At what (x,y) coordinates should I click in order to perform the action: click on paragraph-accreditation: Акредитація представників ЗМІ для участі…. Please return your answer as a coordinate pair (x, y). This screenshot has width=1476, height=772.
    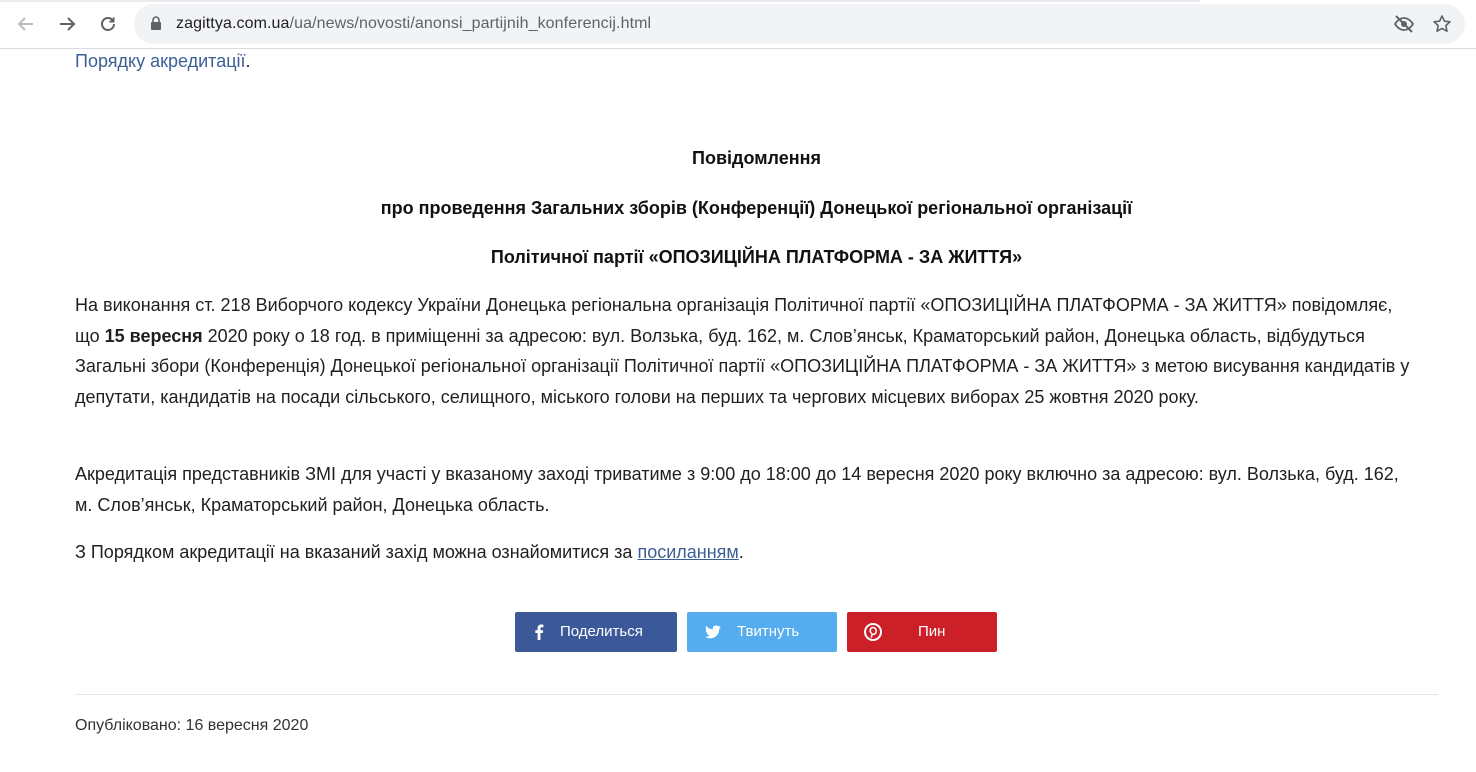
    Looking at the image, I should click on (737, 489).